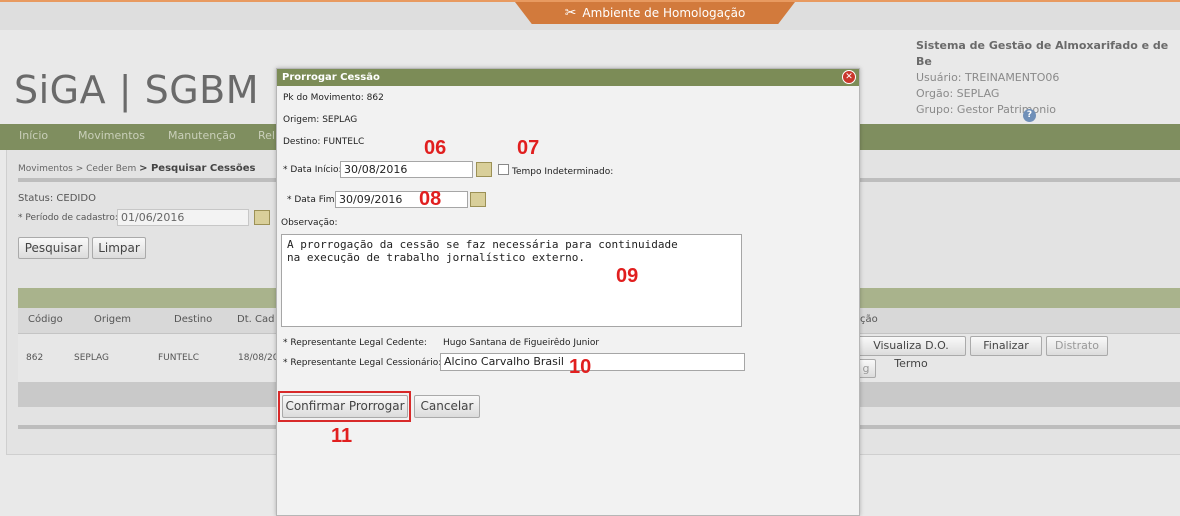 The height and width of the screenshot is (516, 1180). Describe the element at coordinates (401, 199) in the screenshot. I see `data-fim-input: 30/09/2016` at that location.